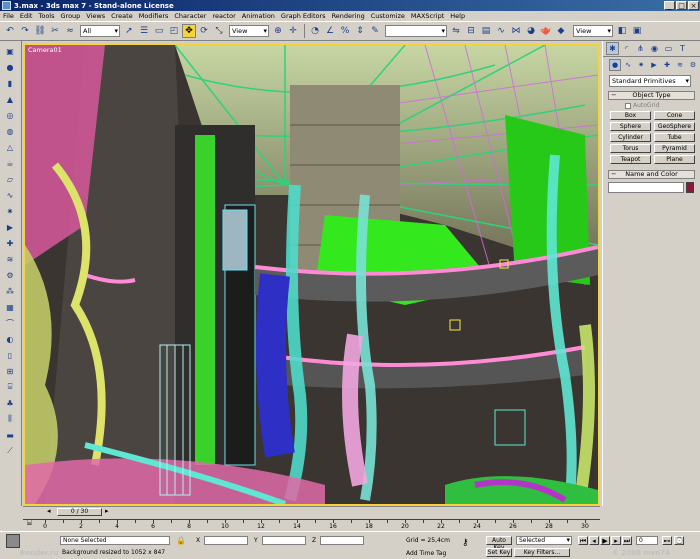  I want to click on x-coordinate-field, so click(226, 540).